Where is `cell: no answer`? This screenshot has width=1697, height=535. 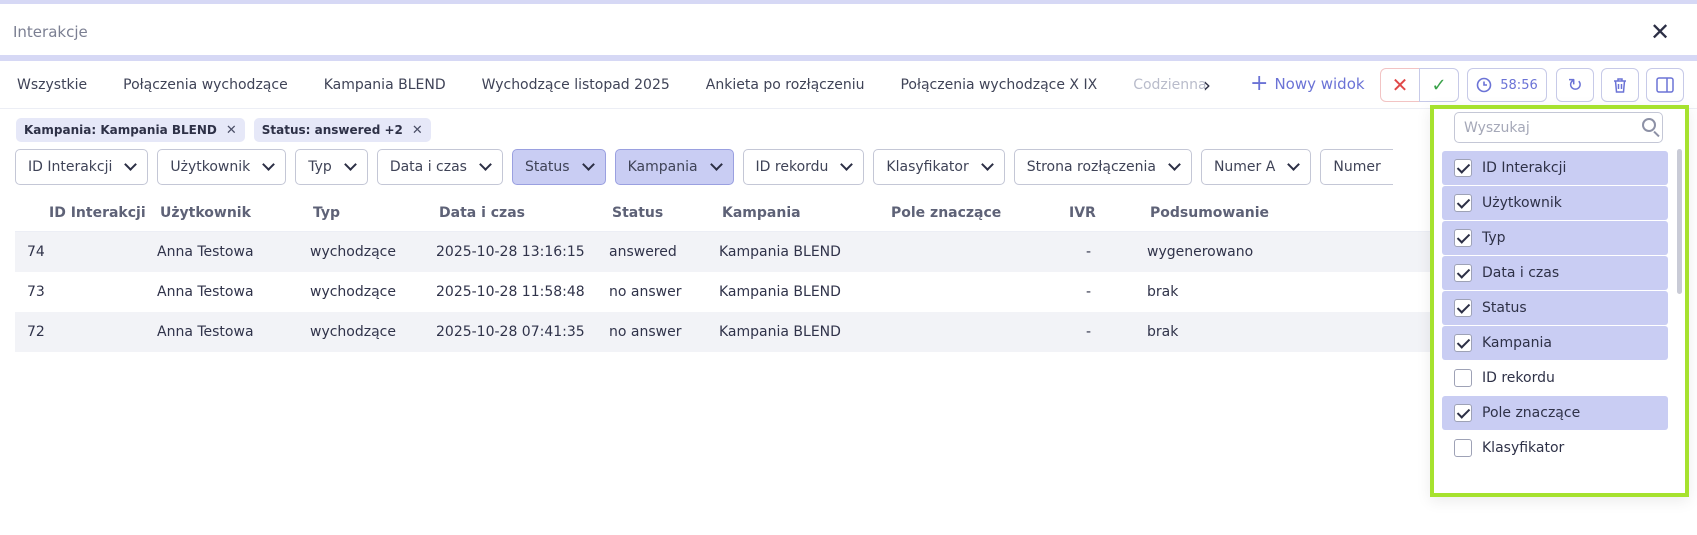 cell: no answer is located at coordinates (645, 332).